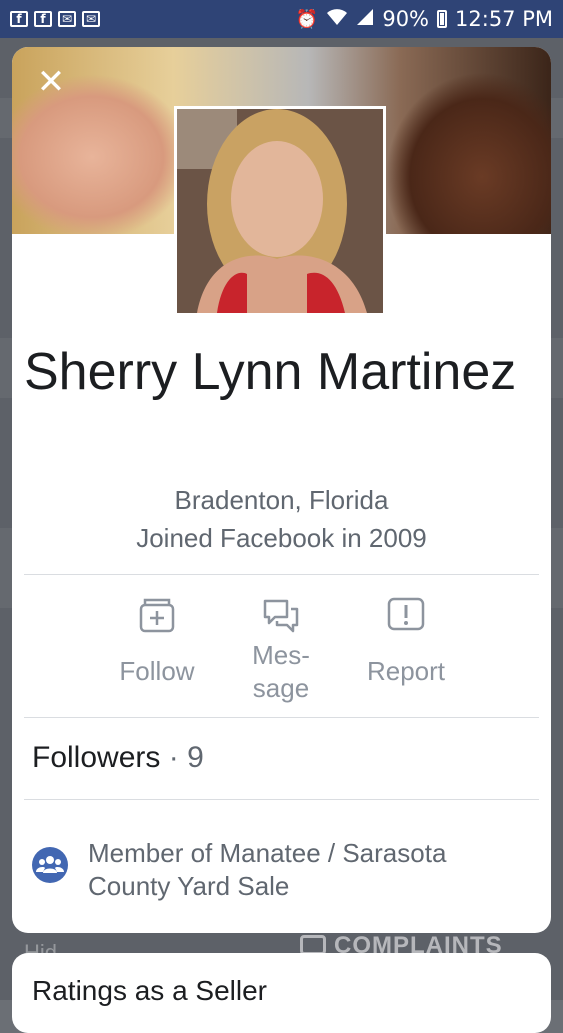  What do you see at coordinates (150, 990) in the screenshot?
I see `seller-ratings-title: Ratings as a Seller` at bounding box center [150, 990].